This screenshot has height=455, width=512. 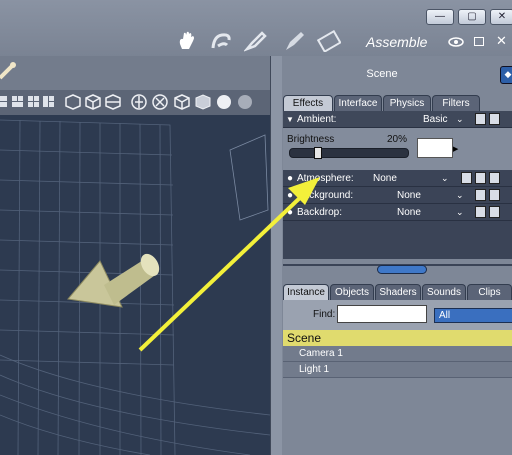 What do you see at coordinates (397, 42) in the screenshot?
I see `room-title: Assemble` at bounding box center [397, 42].